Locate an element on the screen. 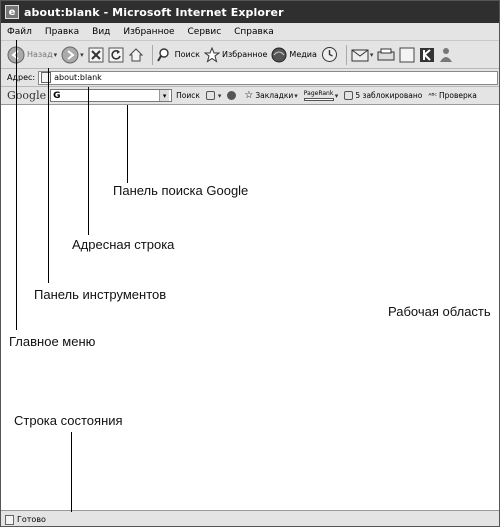  google-field-mark: G is located at coordinates (57, 95).